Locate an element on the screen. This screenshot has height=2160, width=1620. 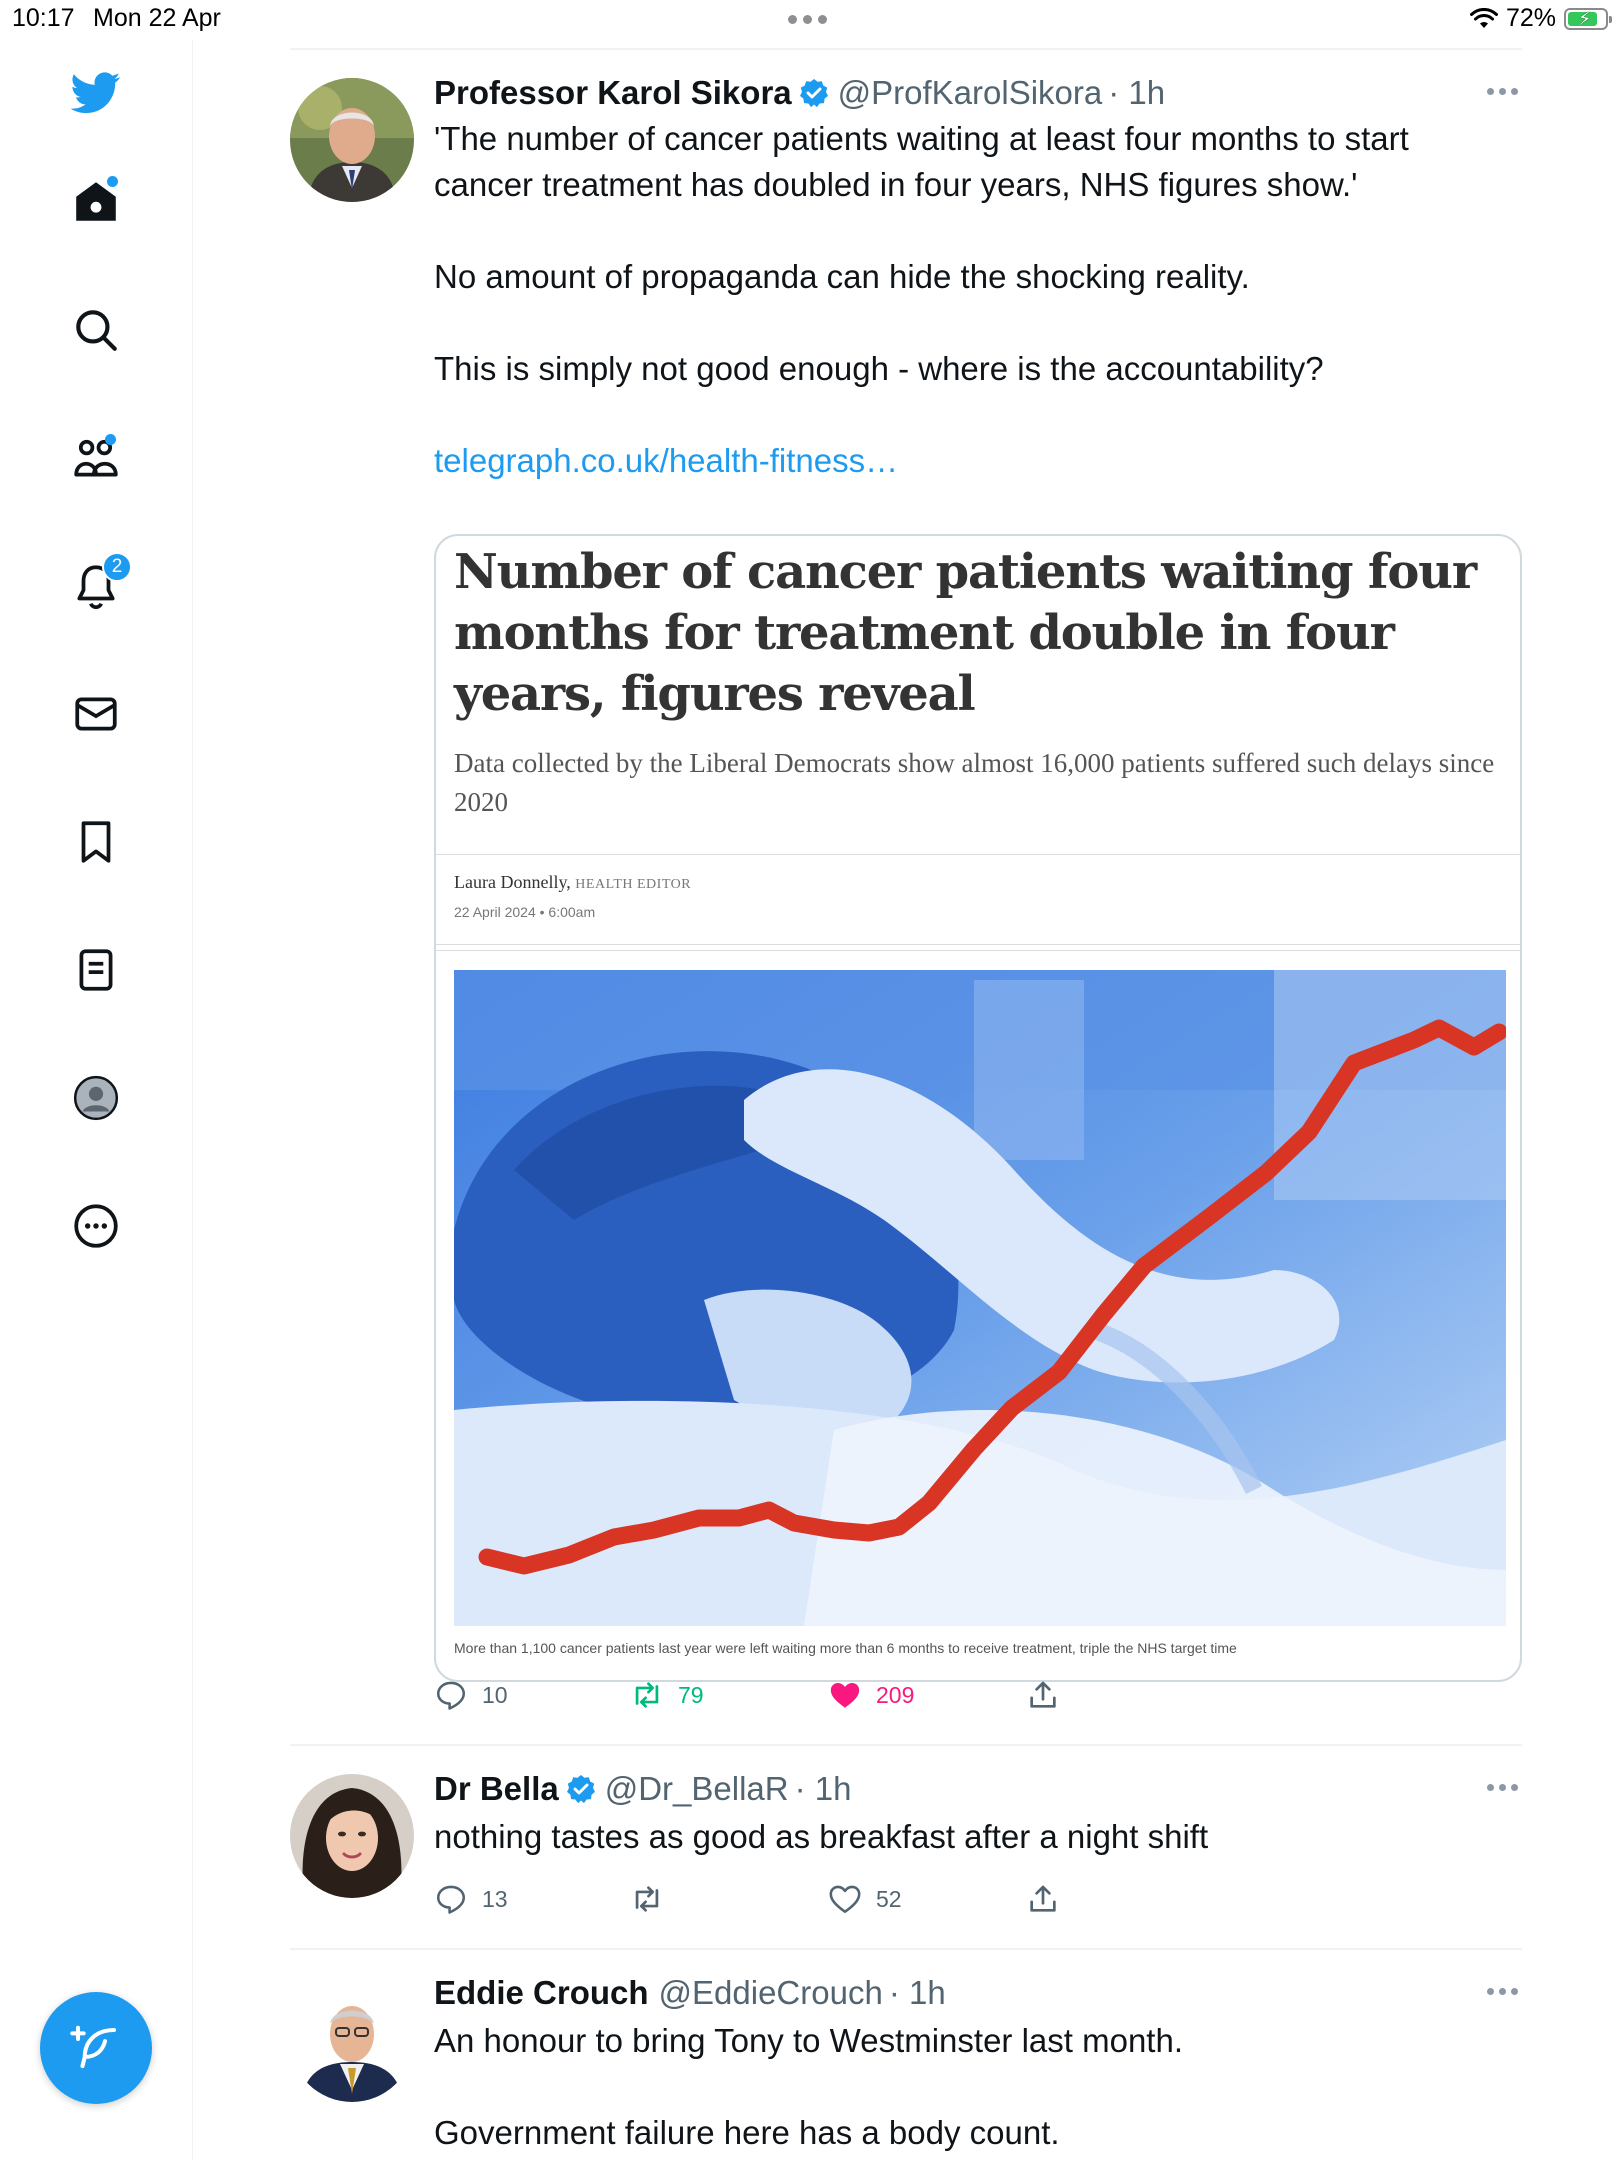
profile-icon is located at coordinates (96, 1098).